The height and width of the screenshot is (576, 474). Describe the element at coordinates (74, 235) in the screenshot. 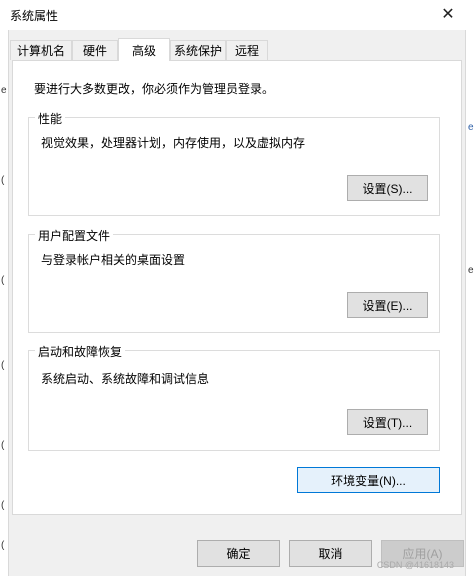

I see `user-profiles-group-title: 用户配置文件` at that location.